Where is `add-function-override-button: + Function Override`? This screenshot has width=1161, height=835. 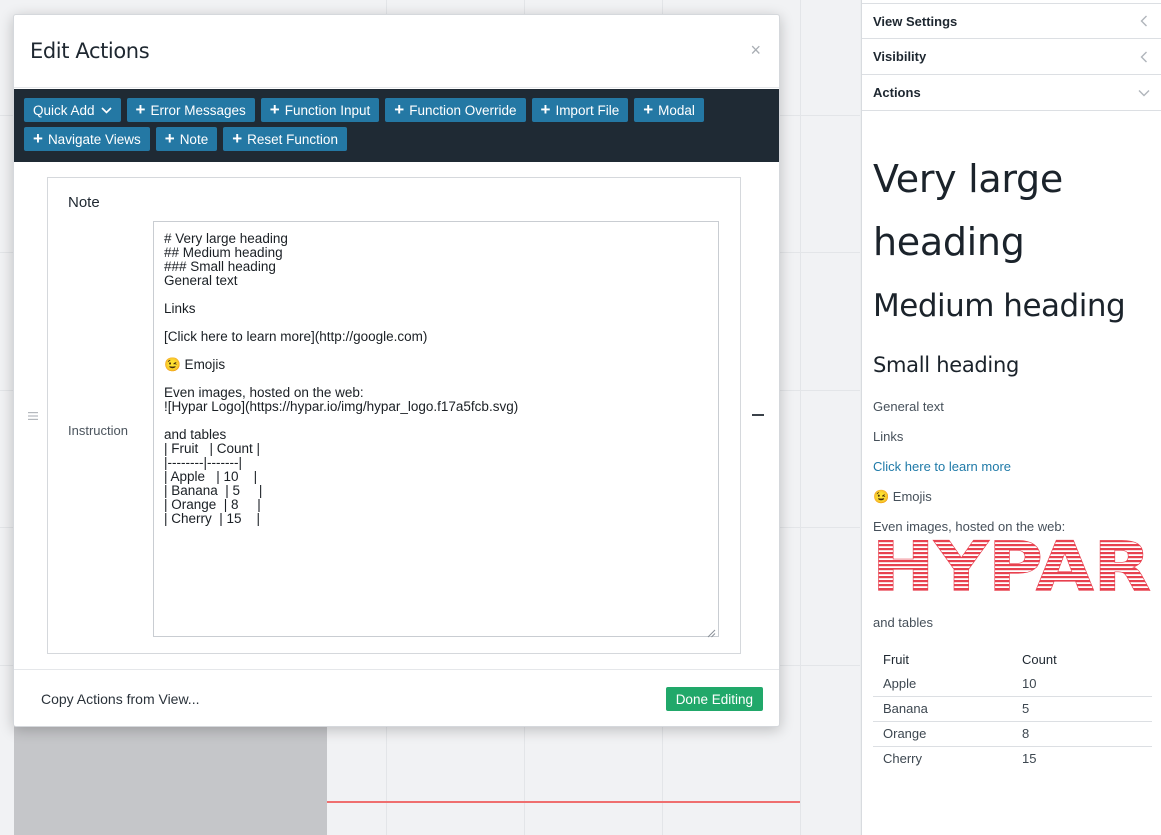 add-function-override-button: + Function Override is located at coordinates (455, 110).